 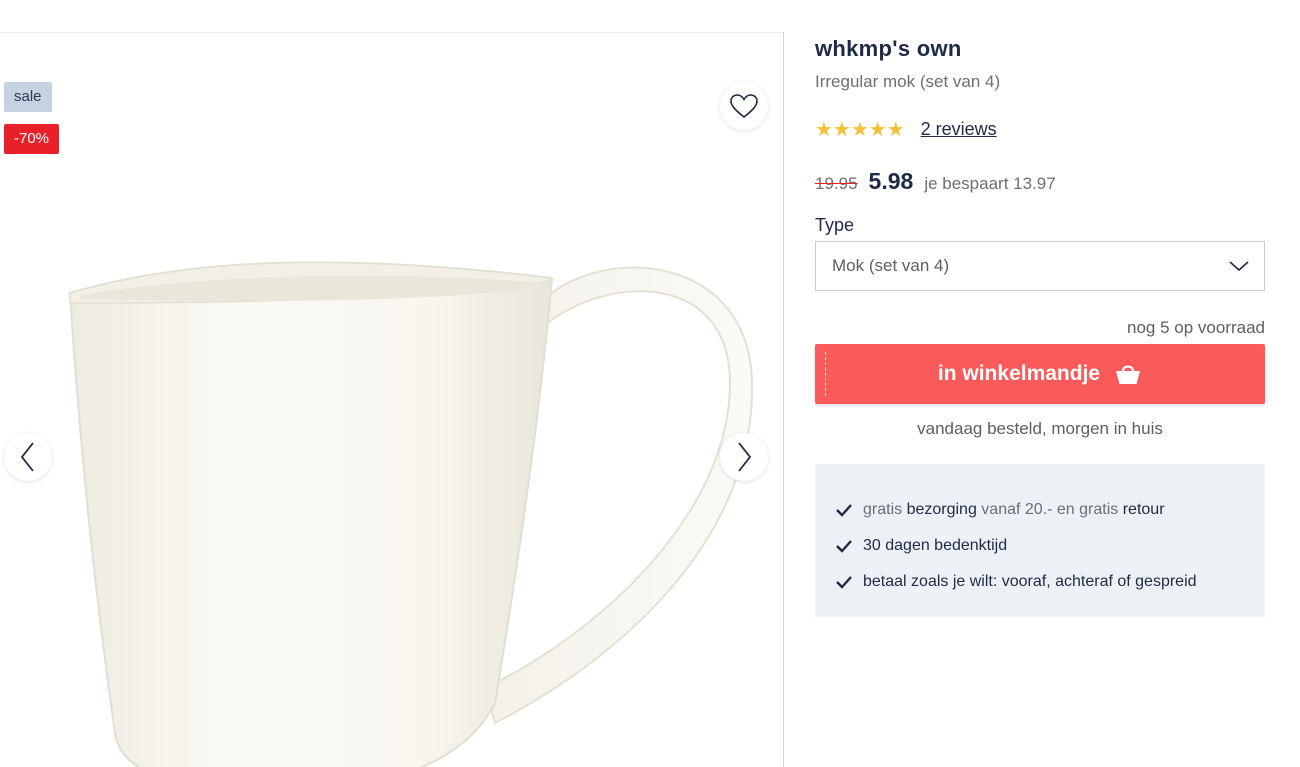 I want to click on chevron-right-icon, so click(x=745, y=457).